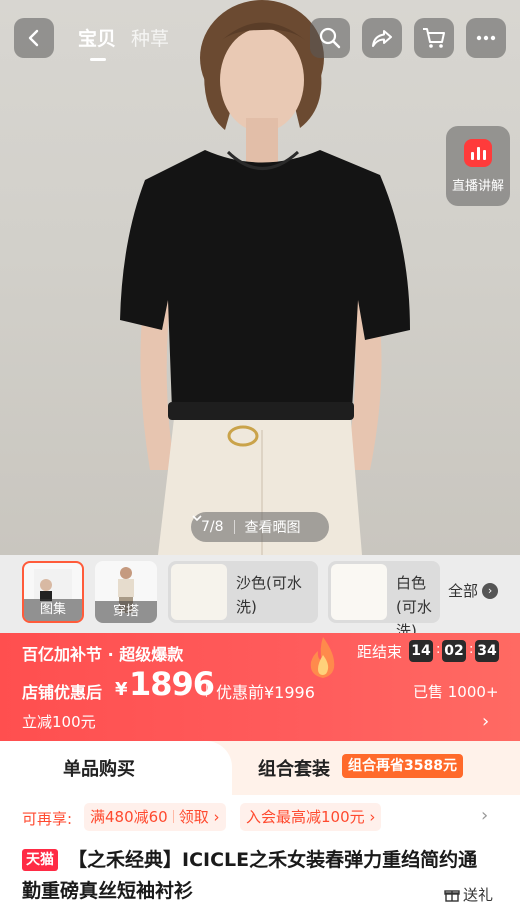 This screenshot has width=520, height=915. Describe the element at coordinates (126, 592) in the screenshot. I see `thumbnail-outfit: 穿搭` at that location.